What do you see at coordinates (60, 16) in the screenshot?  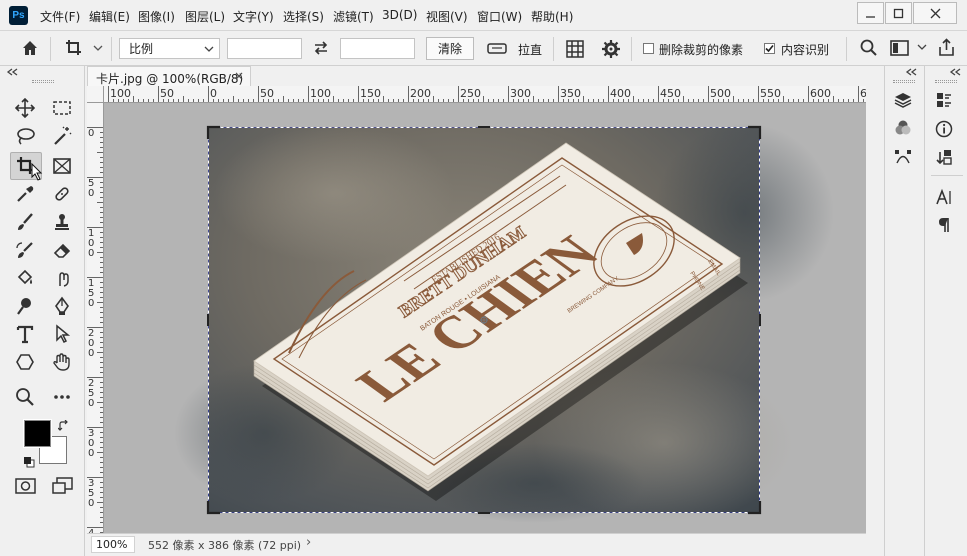 I see `menu-file: 文件(F)` at bounding box center [60, 16].